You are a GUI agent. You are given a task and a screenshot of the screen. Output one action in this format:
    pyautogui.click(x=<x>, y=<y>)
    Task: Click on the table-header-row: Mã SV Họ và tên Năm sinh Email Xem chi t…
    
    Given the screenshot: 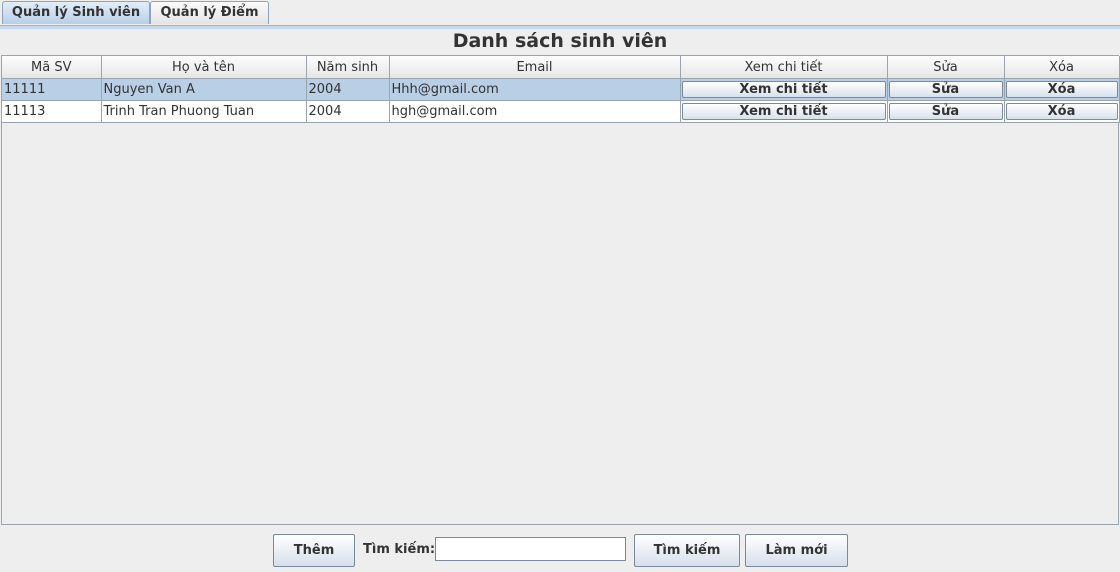 What is the action you would take?
    pyautogui.click(x=561, y=67)
    